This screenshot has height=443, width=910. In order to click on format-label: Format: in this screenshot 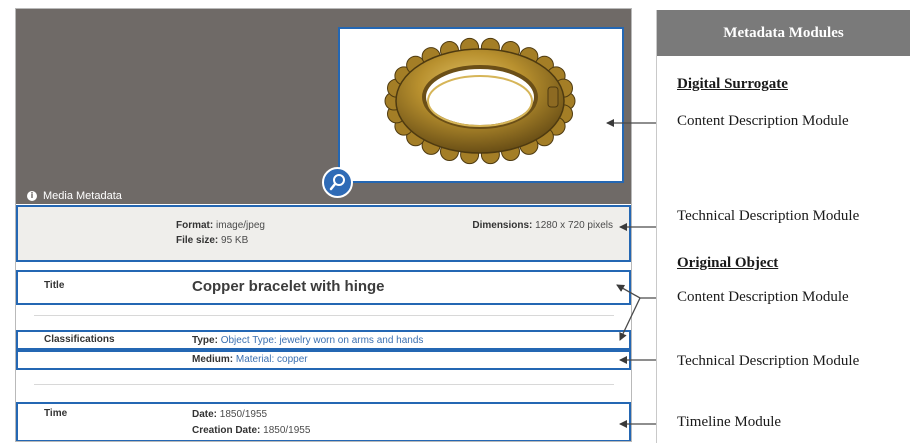, I will do `click(195, 225)`.